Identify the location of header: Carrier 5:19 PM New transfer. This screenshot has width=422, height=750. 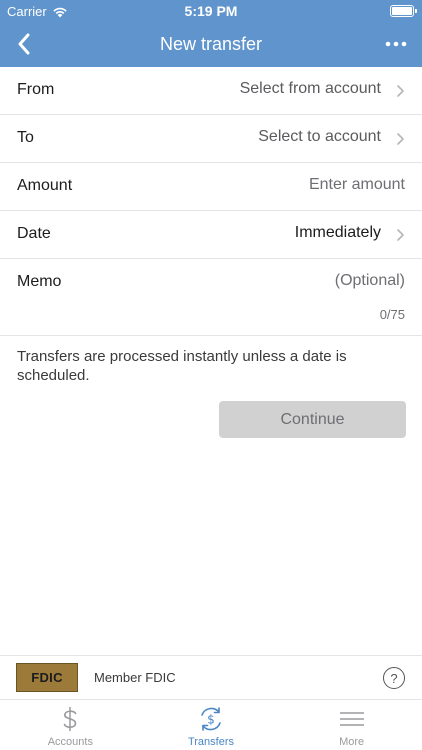
(211, 33).